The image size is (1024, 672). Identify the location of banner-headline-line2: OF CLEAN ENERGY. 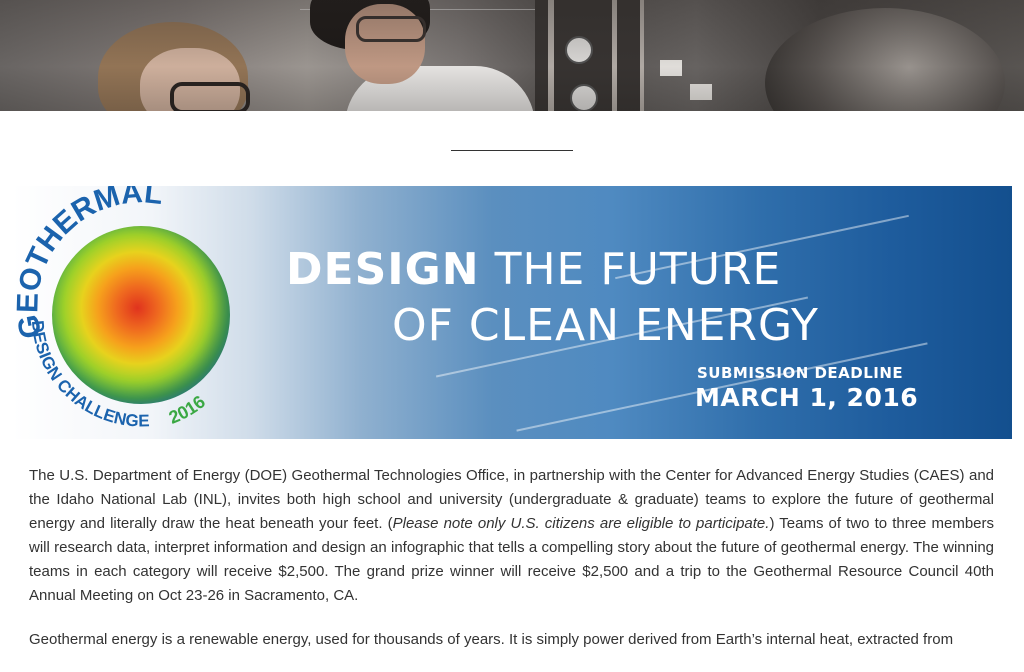
(605, 325).